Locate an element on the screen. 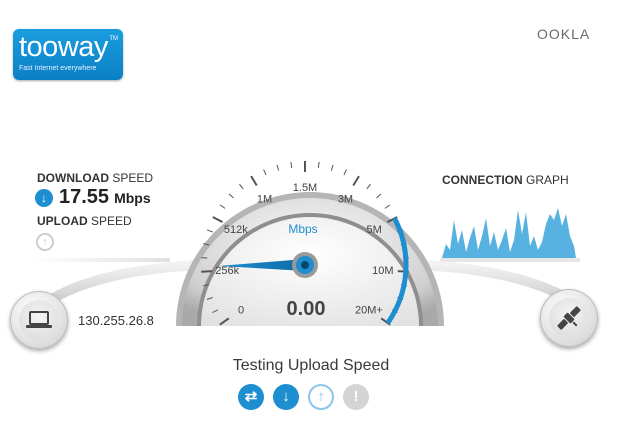  download-speed-value: ↓ 17.55 Mbps is located at coordinates (93, 197).